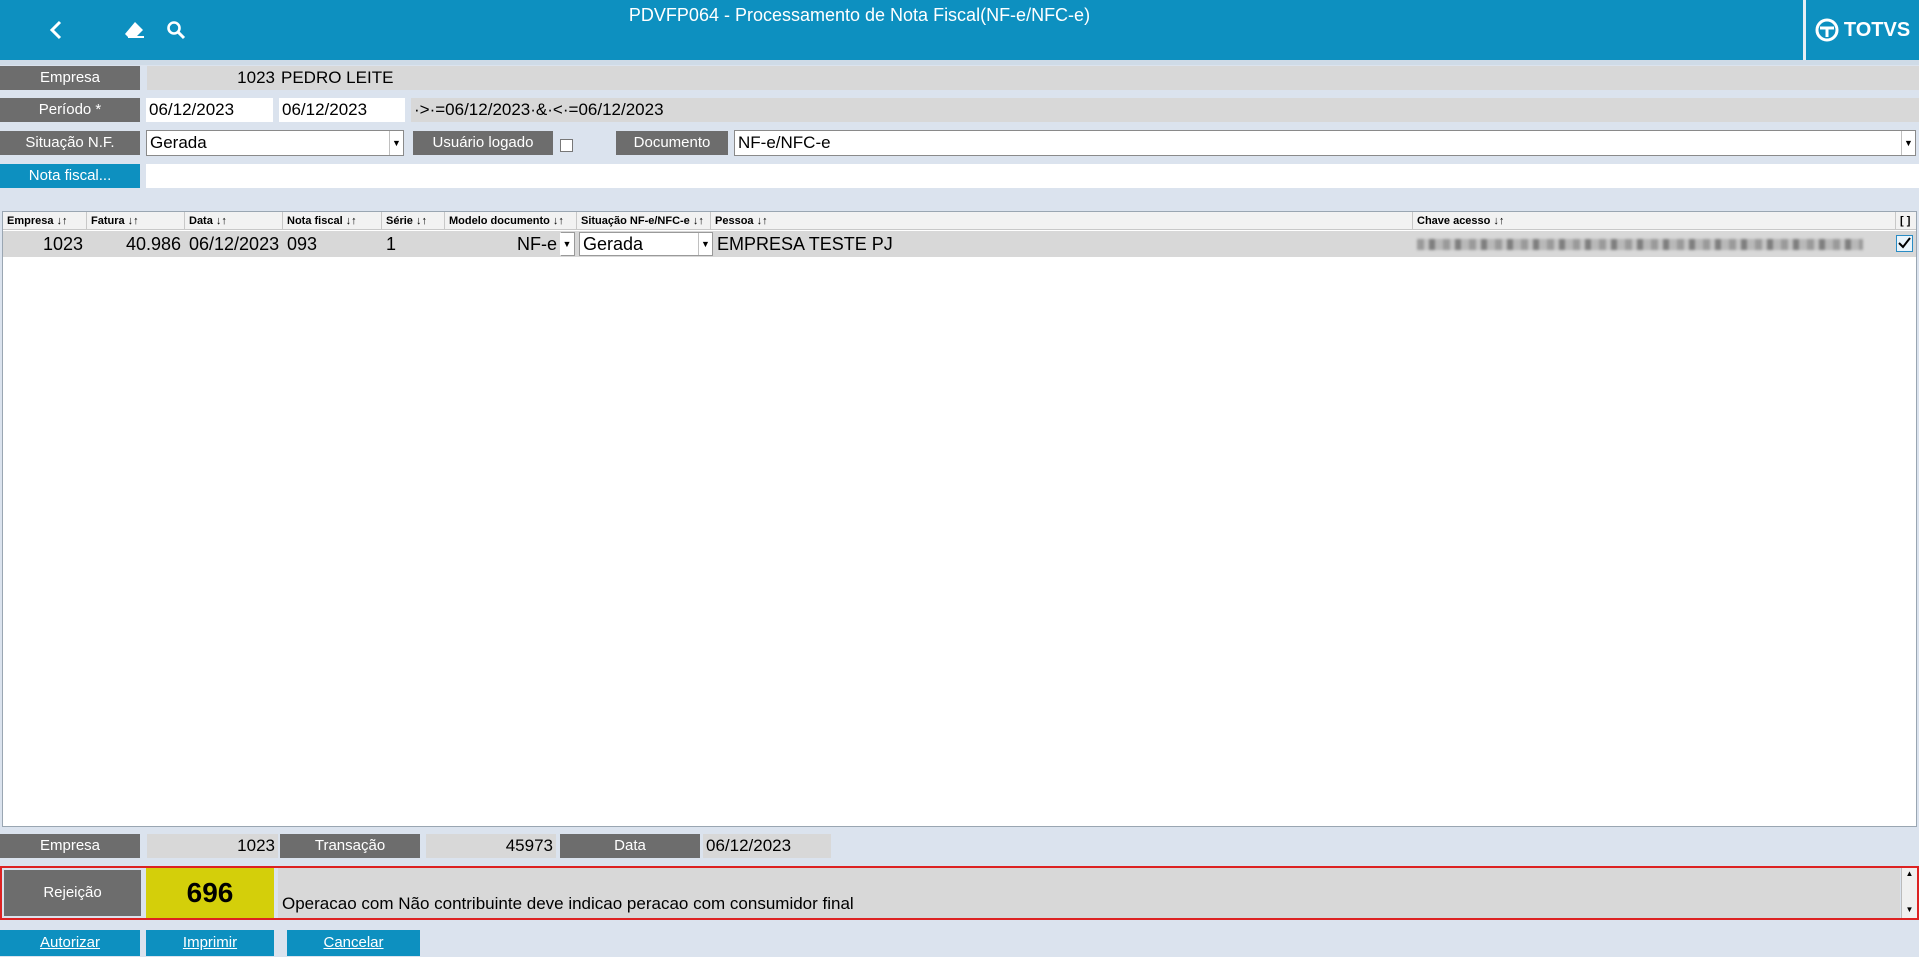 The height and width of the screenshot is (957, 1919). Describe the element at coordinates (391, 244) in the screenshot. I see `cell-serie: 1` at that location.